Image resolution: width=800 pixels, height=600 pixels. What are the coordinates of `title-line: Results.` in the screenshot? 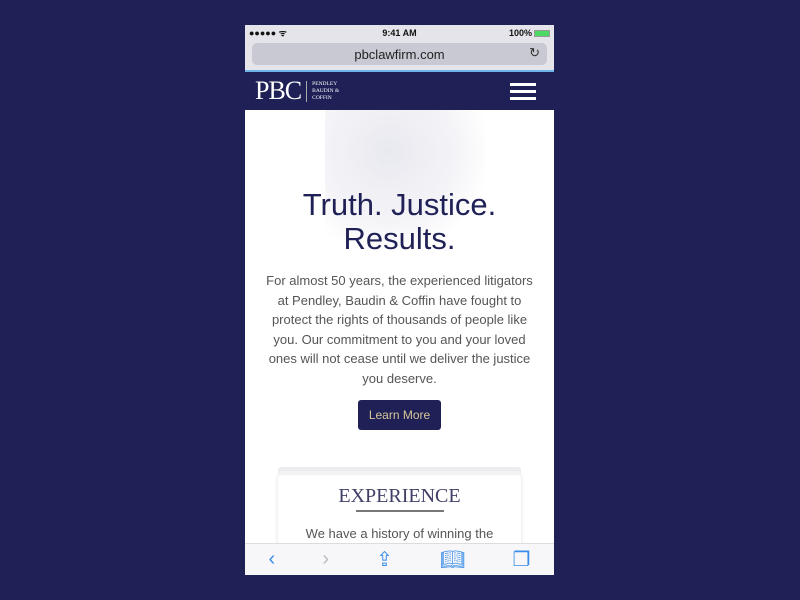 It's located at (399, 238).